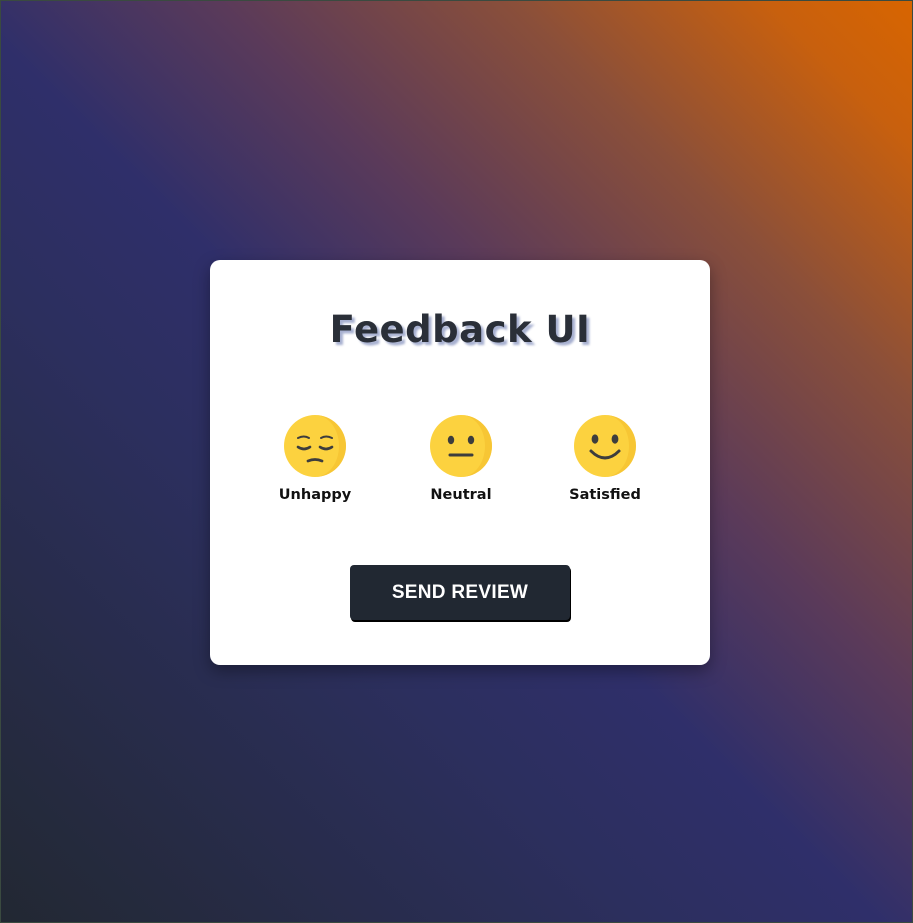 This screenshot has width=913, height=923. Describe the element at coordinates (605, 446) in the screenshot. I see `slightly-smiling-face-icon` at that location.